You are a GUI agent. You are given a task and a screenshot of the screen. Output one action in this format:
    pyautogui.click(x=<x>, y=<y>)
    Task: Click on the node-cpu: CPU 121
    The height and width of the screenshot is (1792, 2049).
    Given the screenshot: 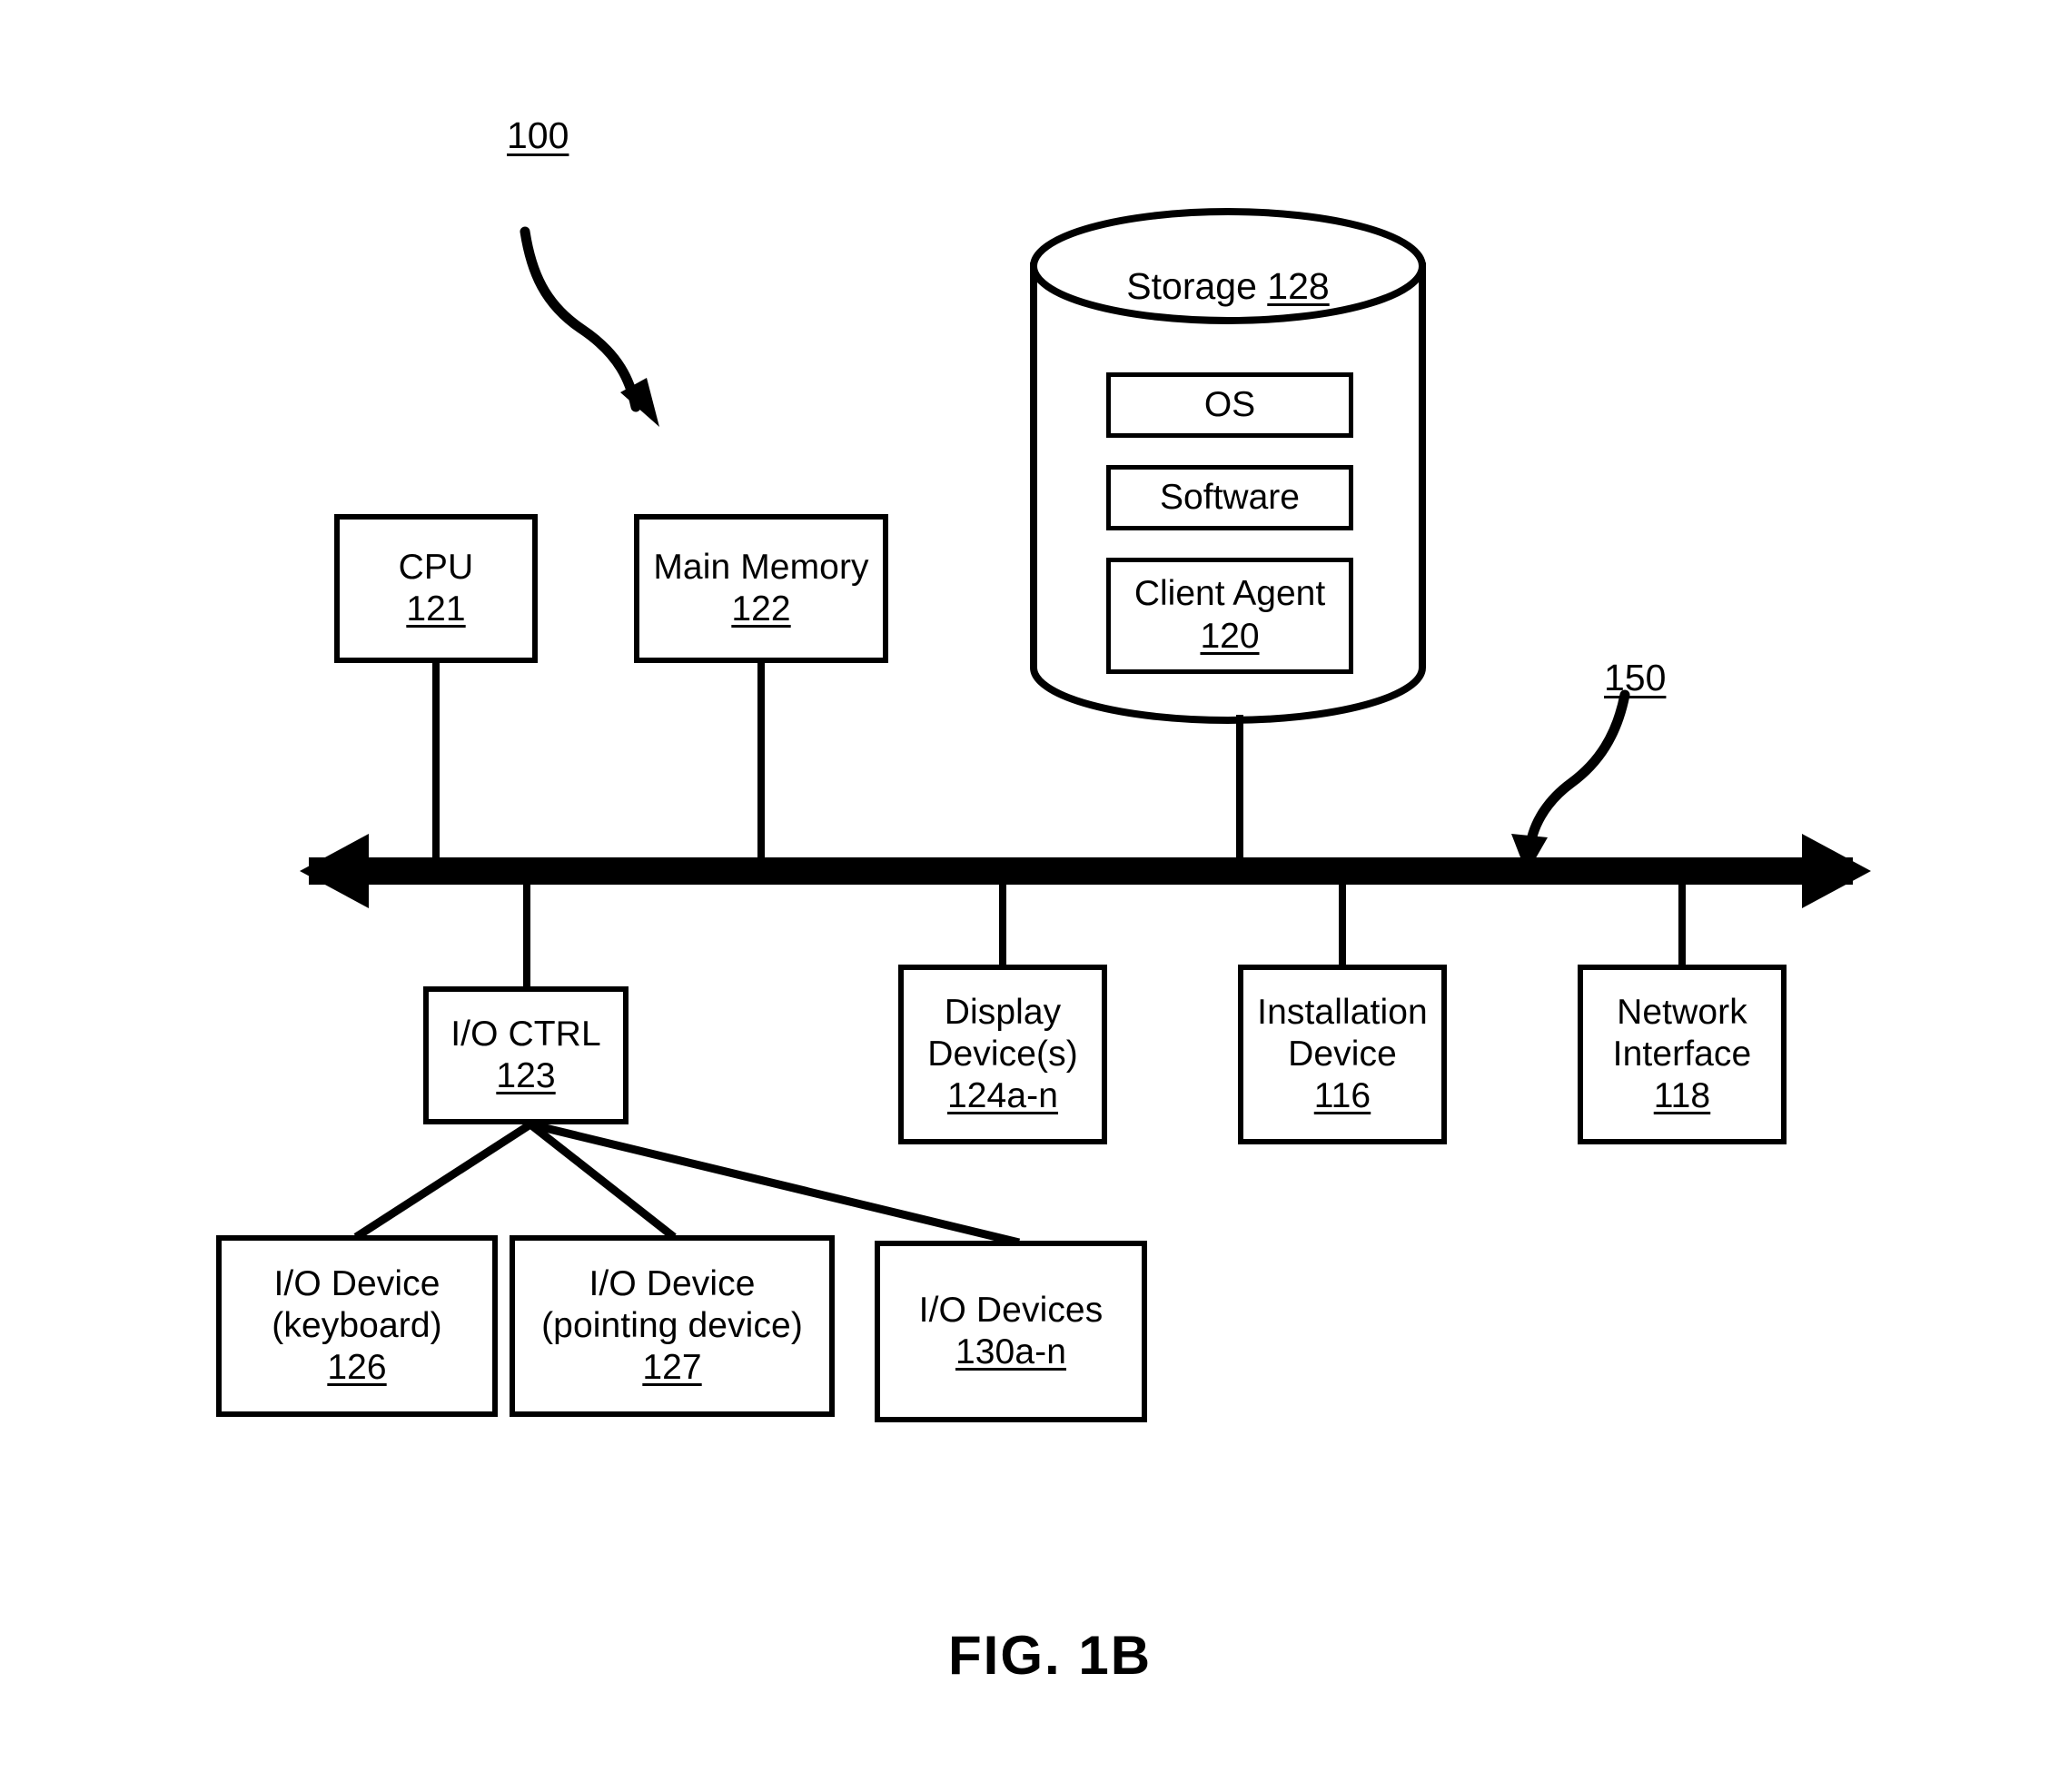 What is the action you would take?
    pyautogui.click(x=436, y=588)
    